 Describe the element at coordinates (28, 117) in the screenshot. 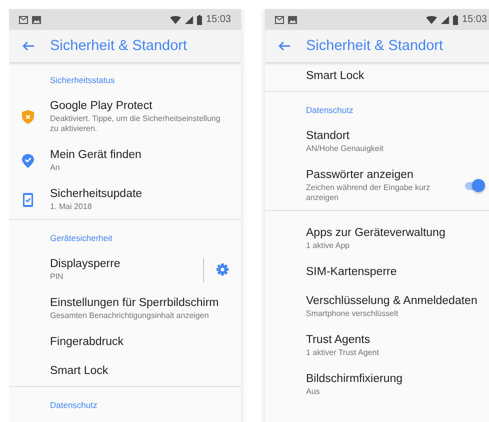

I see `shield-icon` at that location.